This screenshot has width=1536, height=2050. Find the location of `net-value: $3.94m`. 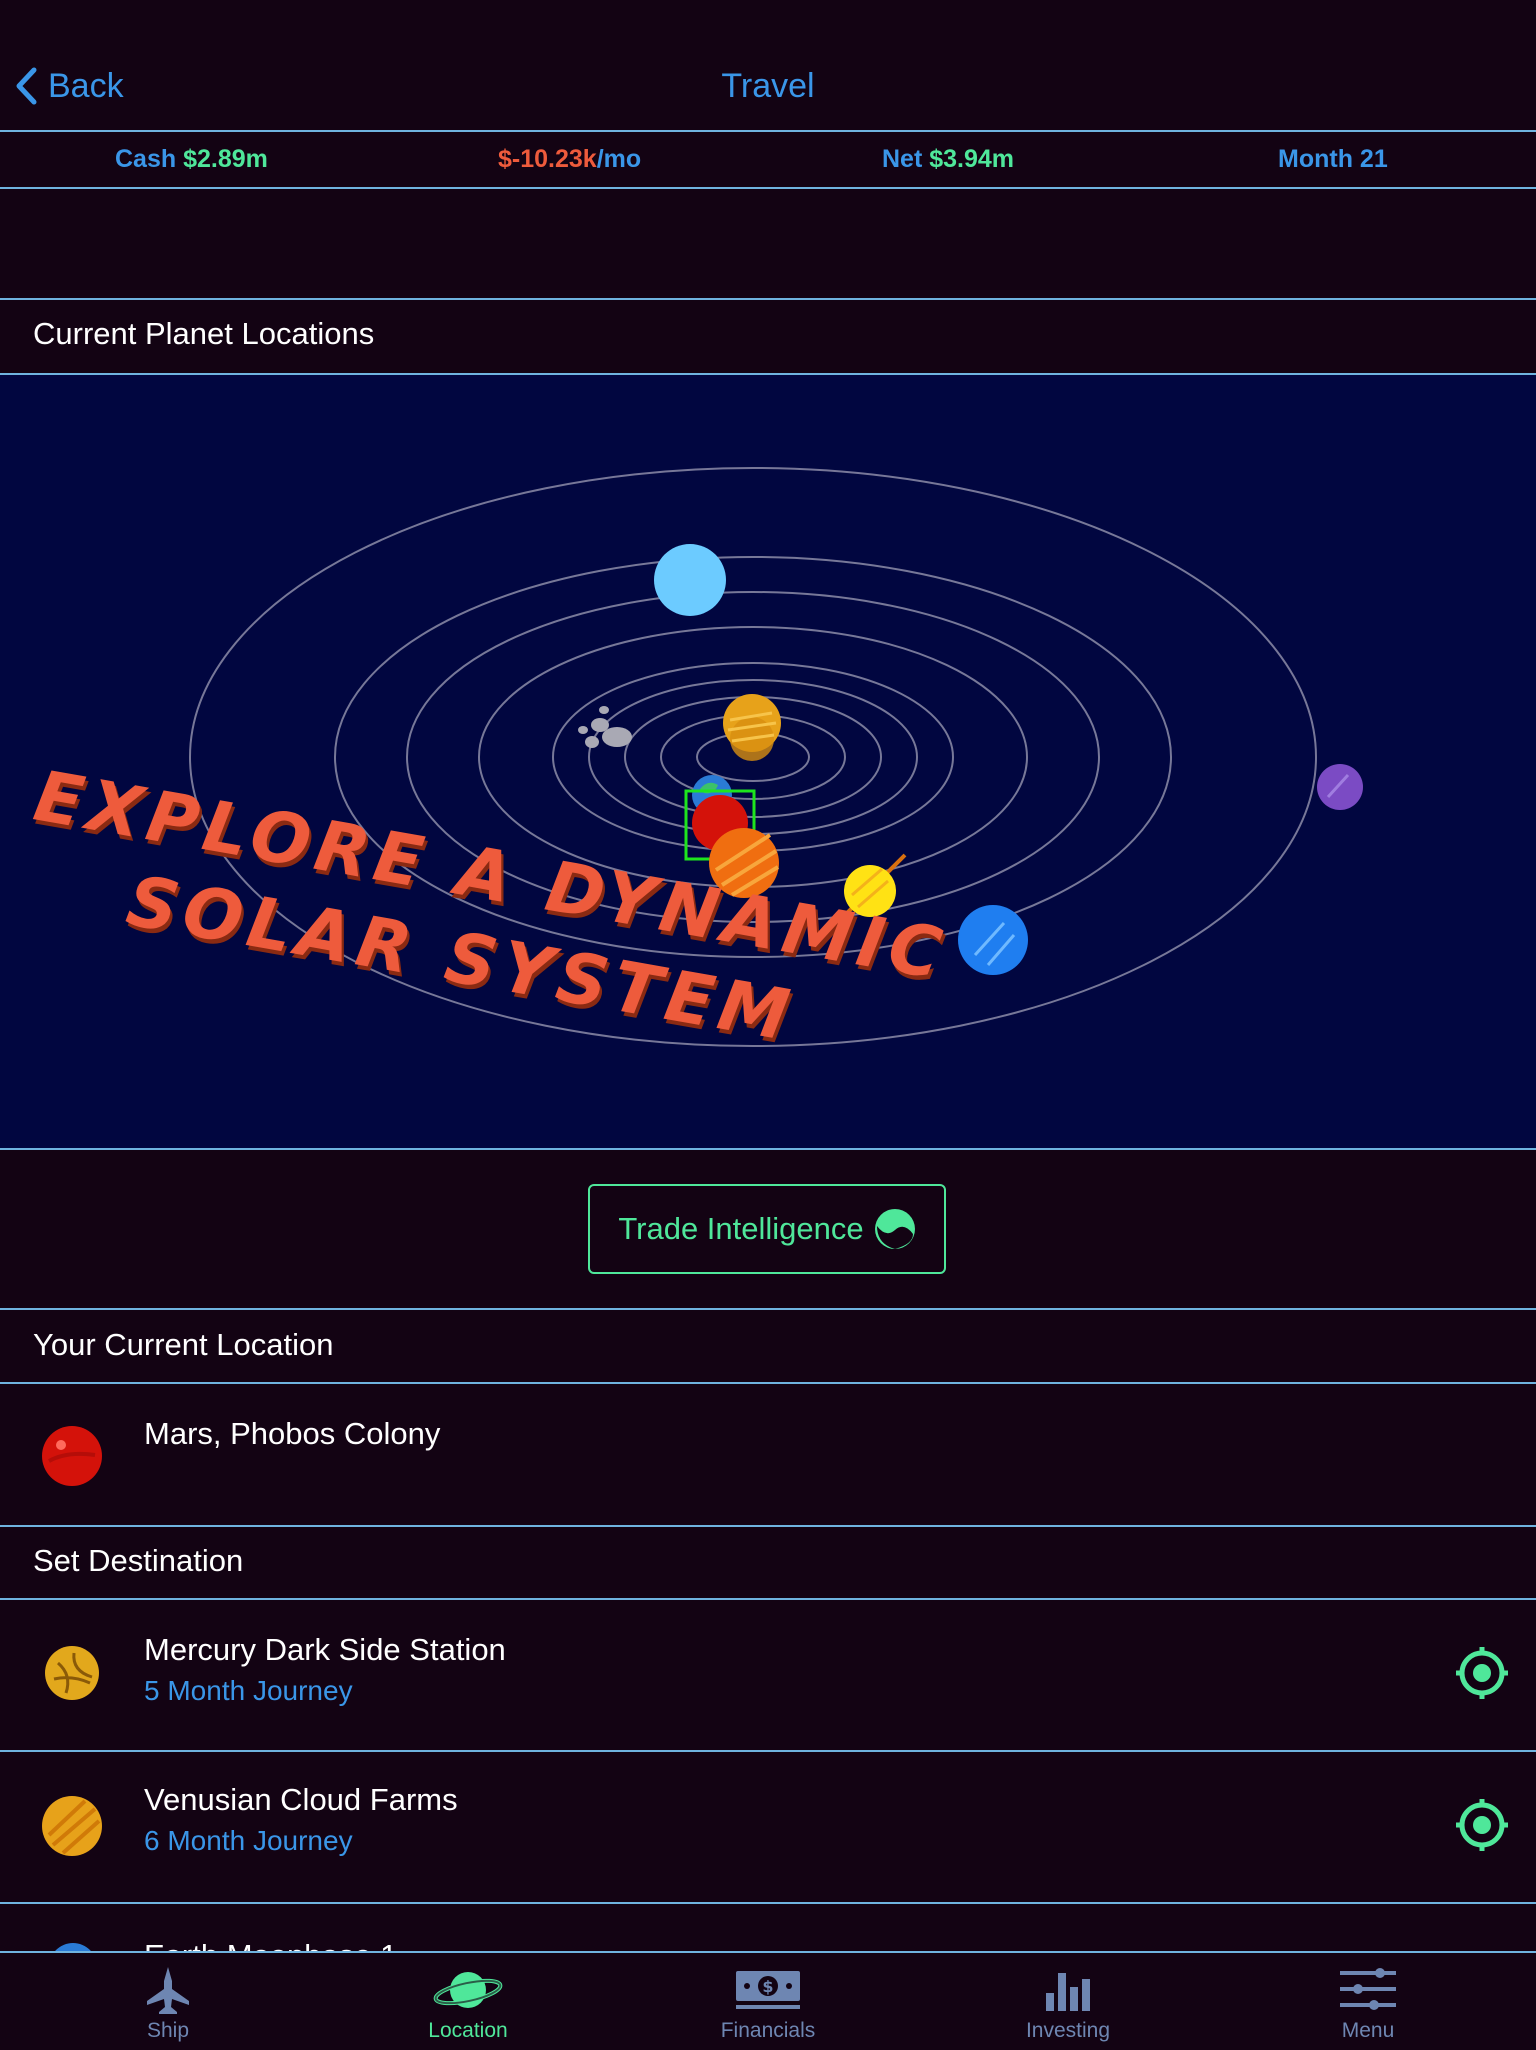

net-value: $3.94m is located at coordinates (972, 159).